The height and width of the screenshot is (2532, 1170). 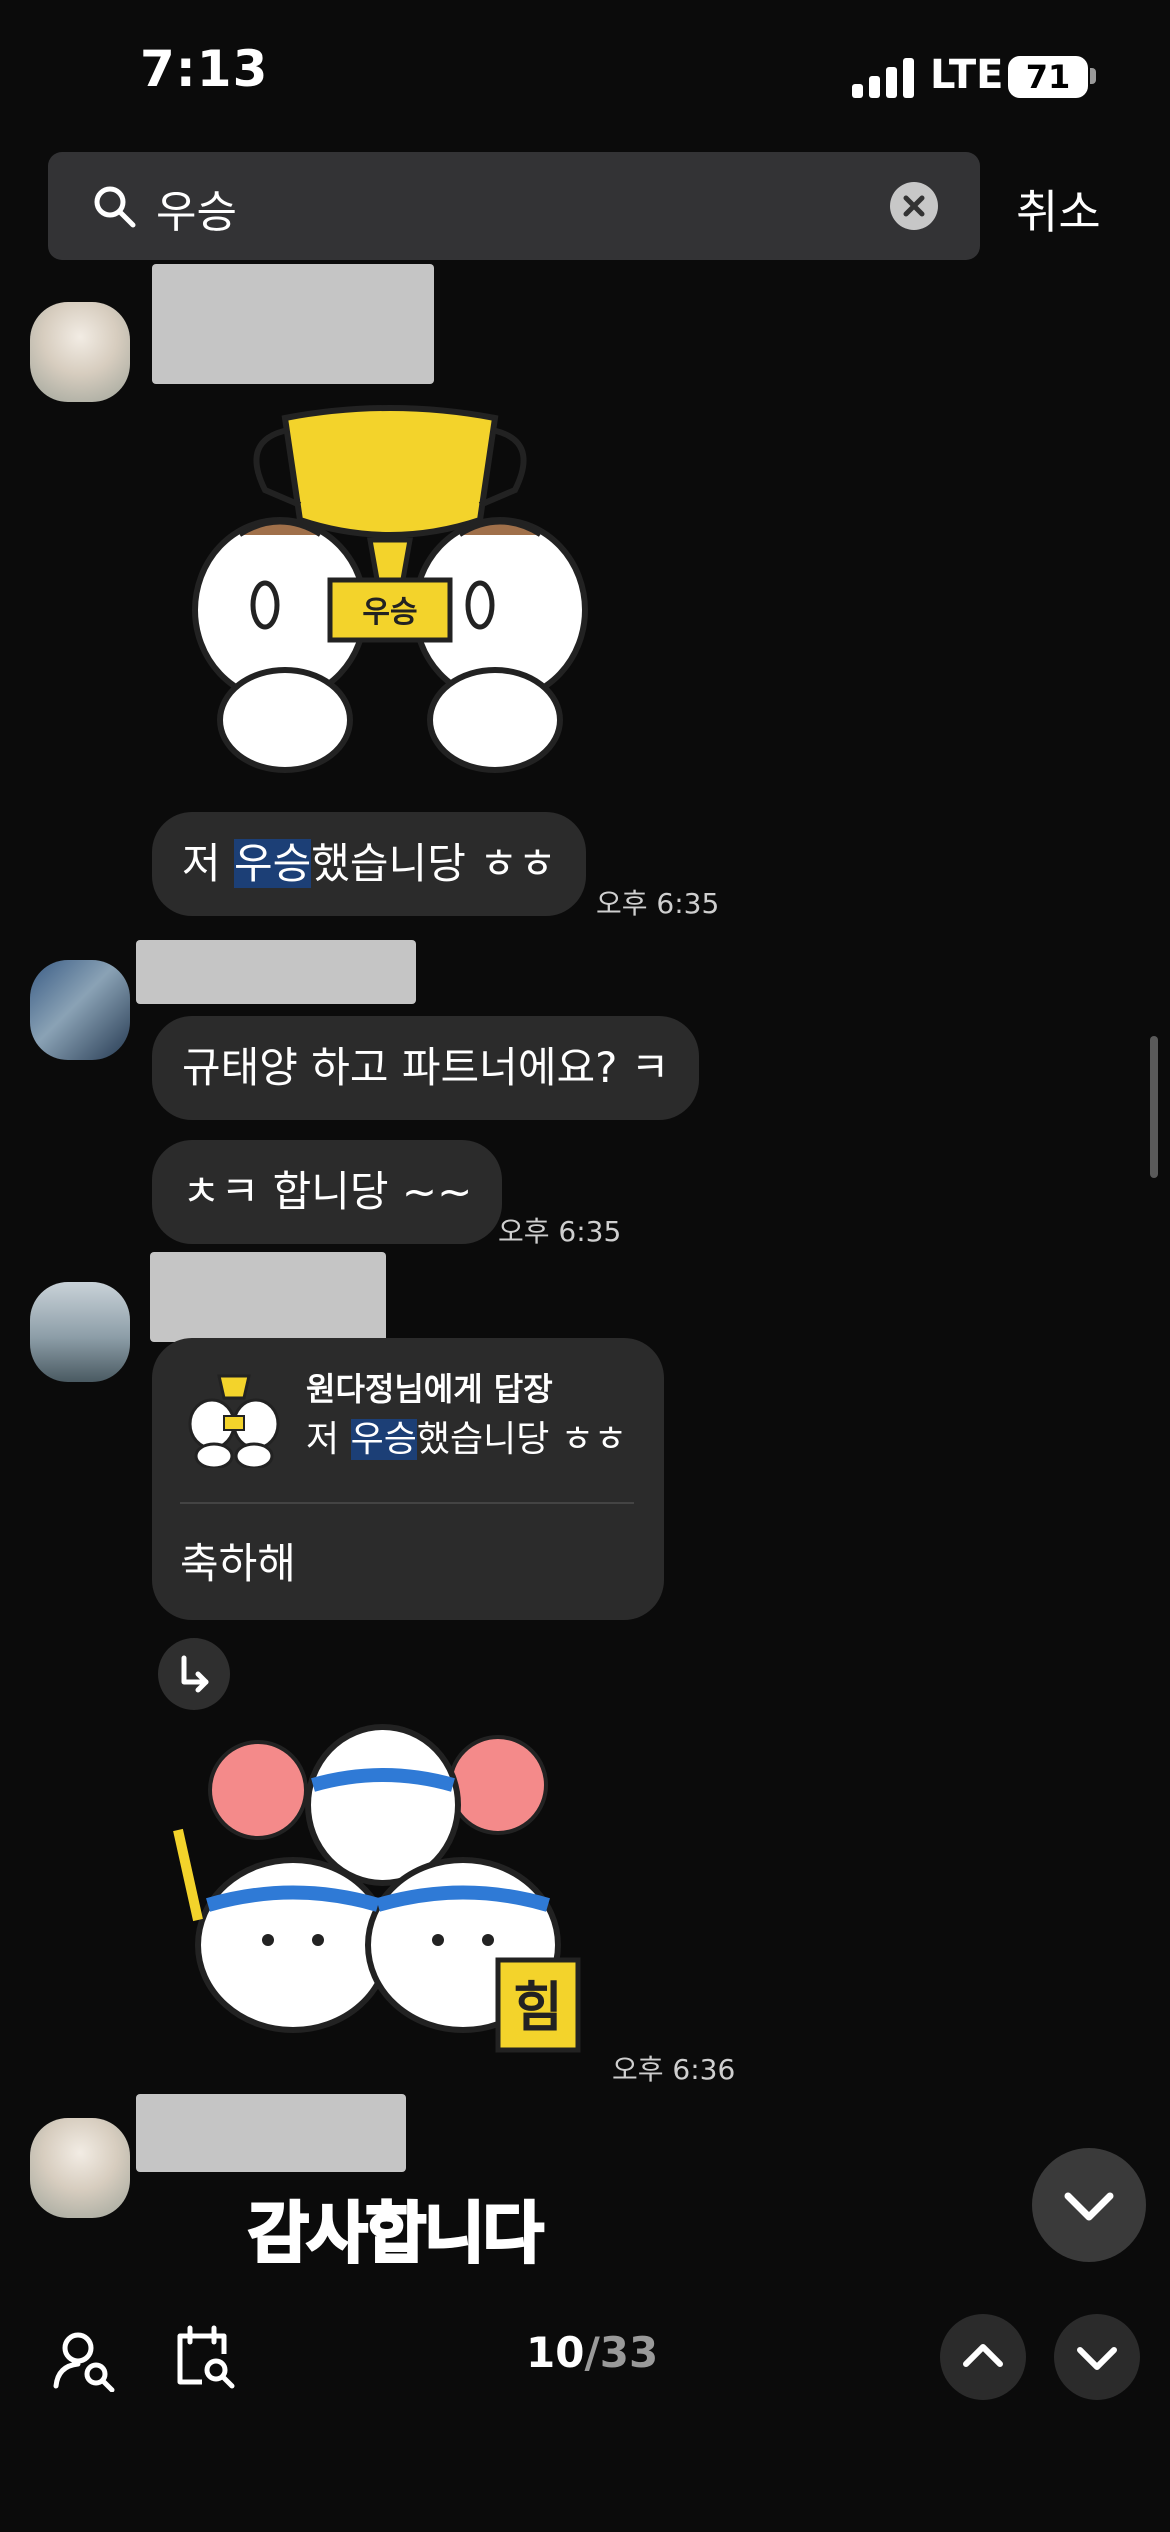 I want to click on reply-thumbnail-sticker, so click(x=234, y=1421).